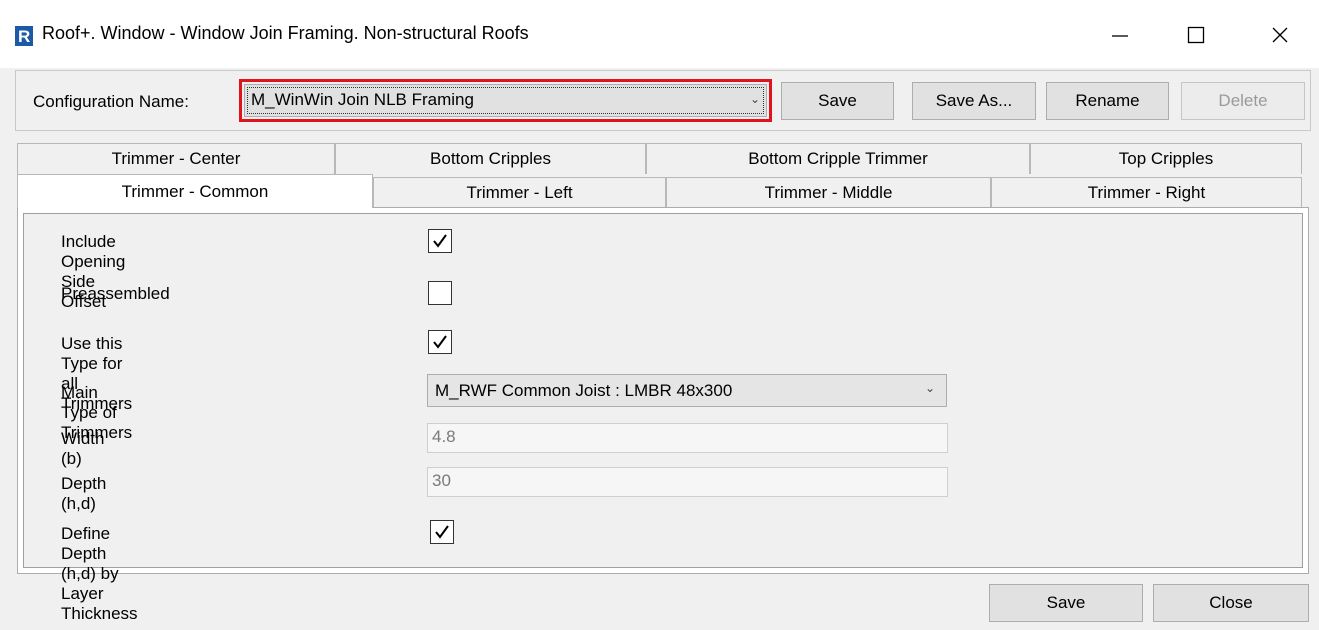  What do you see at coordinates (687, 438) in the screenshot?
I see `width-field: 4.8` at bounding box center [687, 438].